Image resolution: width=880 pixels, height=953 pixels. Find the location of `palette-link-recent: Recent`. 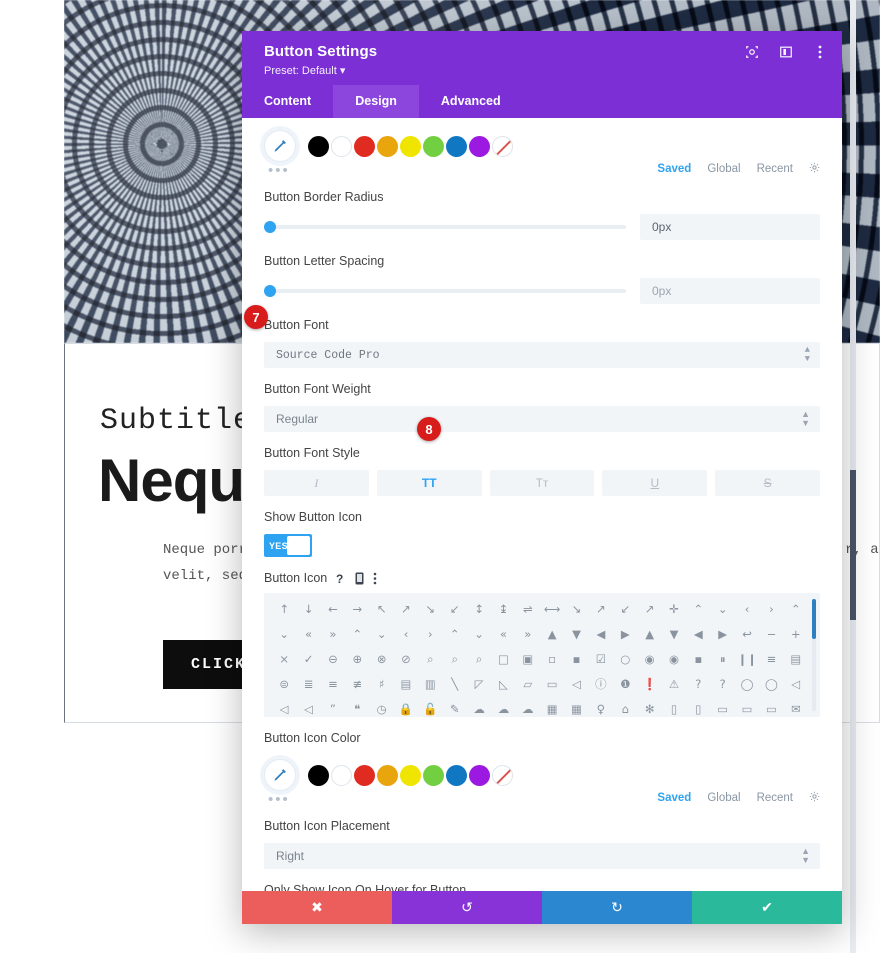

palette-link-recent: Recent is located at coordinates (775, 798).